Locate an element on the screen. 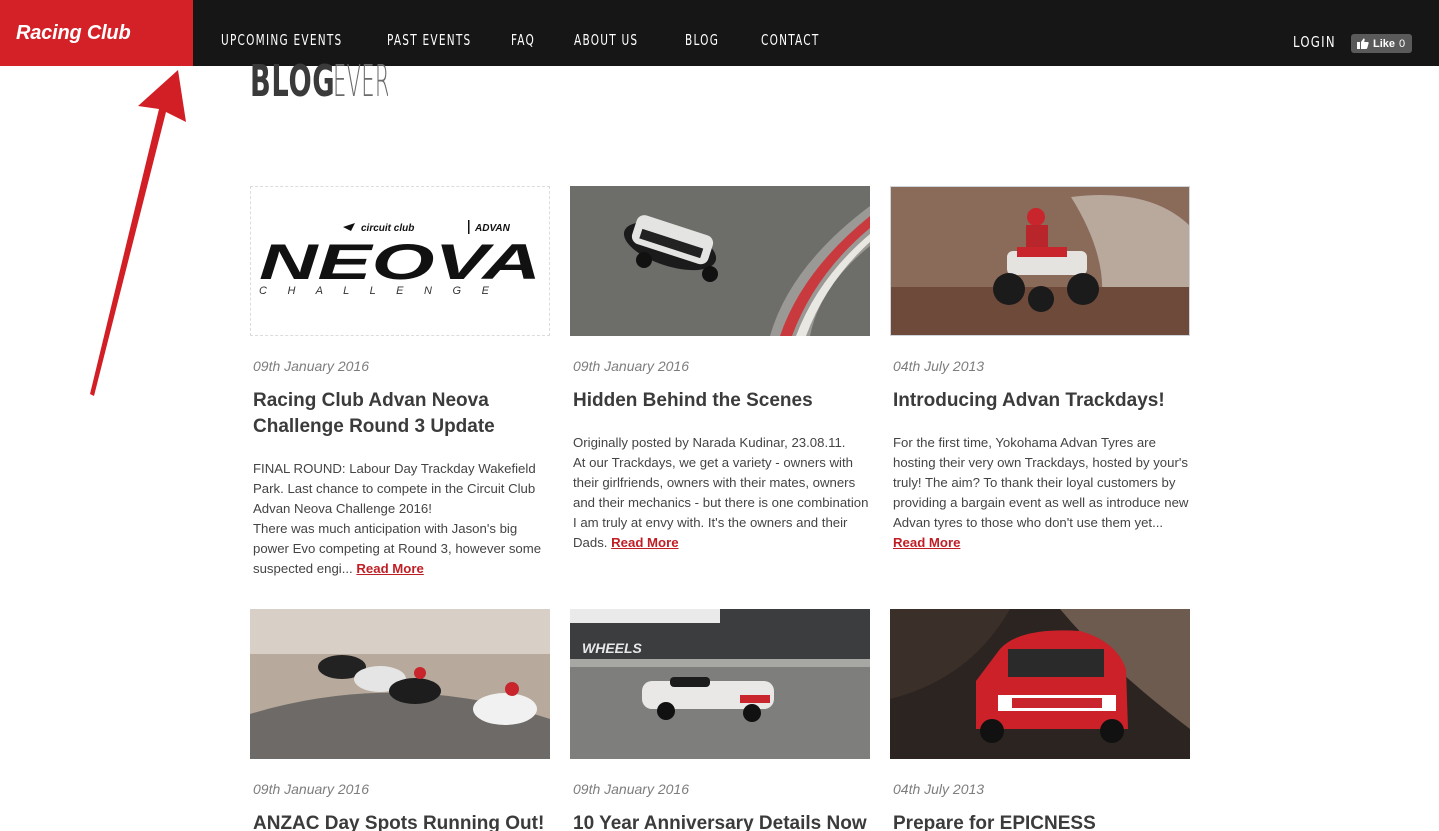  quad-bike-photo is located at coordinates (1040, 261).